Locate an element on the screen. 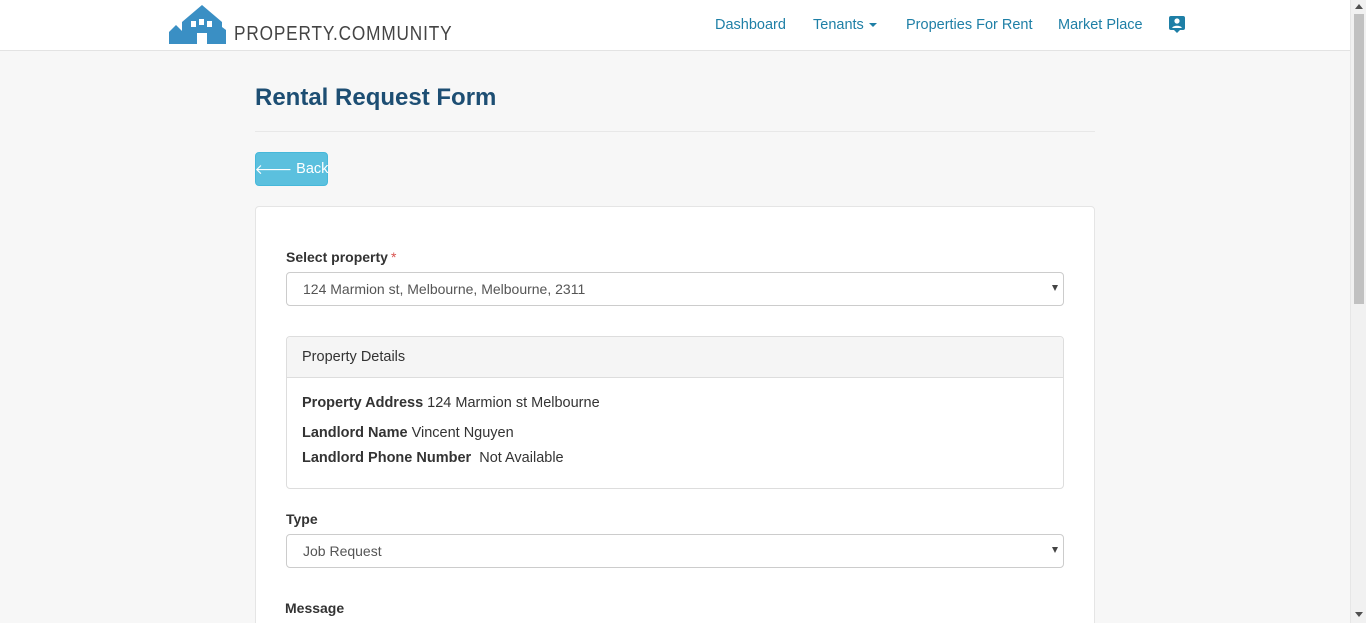 The height and width of the screenshot is (623, 1366). property-details-heading: Property Details is located at coordinates (675, 357).